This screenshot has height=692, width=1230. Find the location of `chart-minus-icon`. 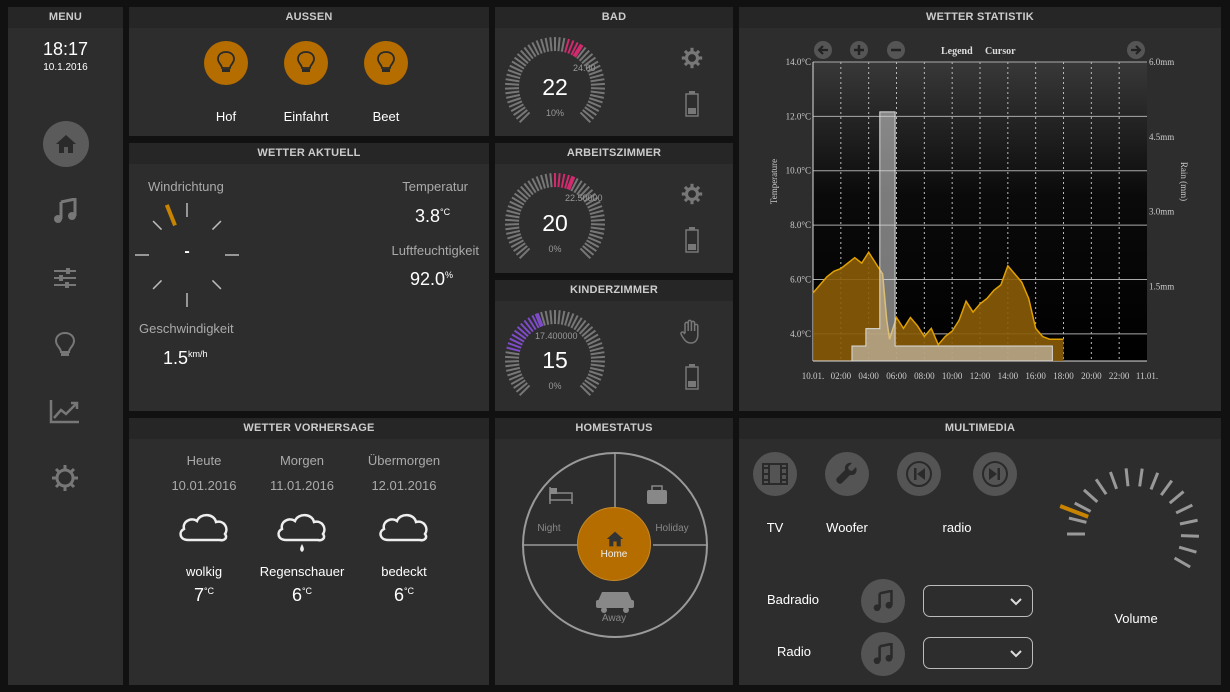

chart-minus-icon is located at coordinates (896, 50).